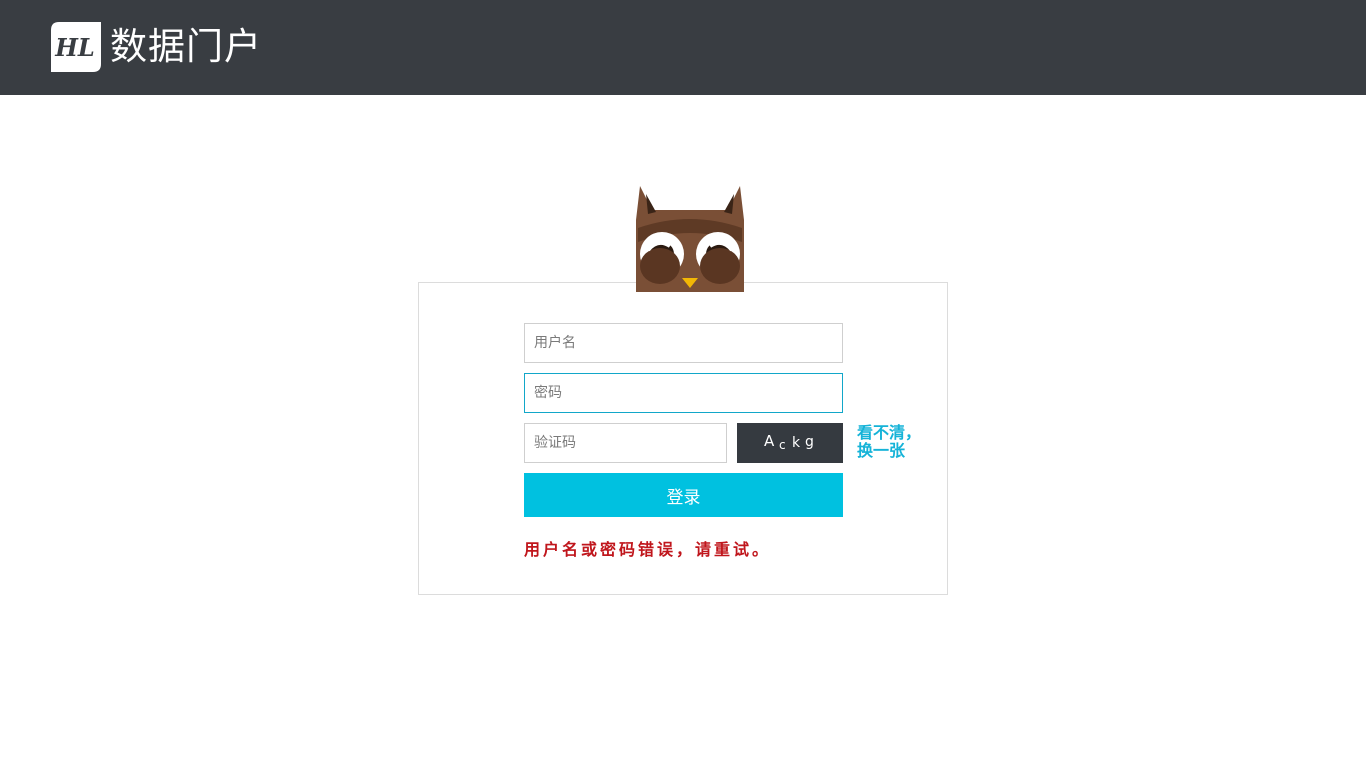 This screenshot has height=768, width=1366. Describe the element at coordinates (782, 445) in the screenshot. I see `captcha-char: c` at that location.